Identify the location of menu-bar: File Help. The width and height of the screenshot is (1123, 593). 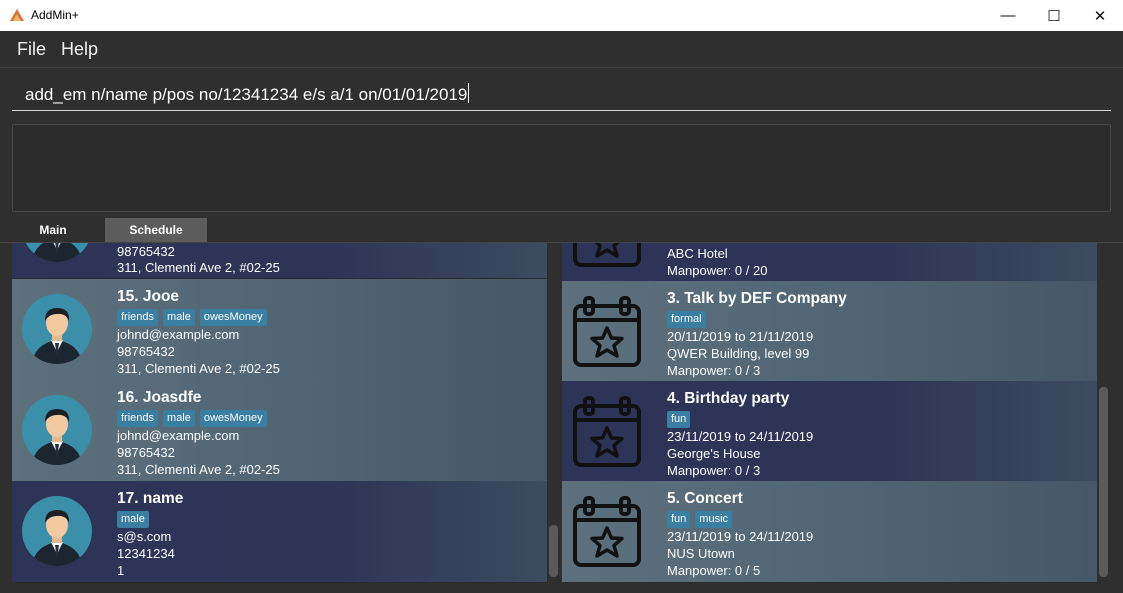
(561, 49).